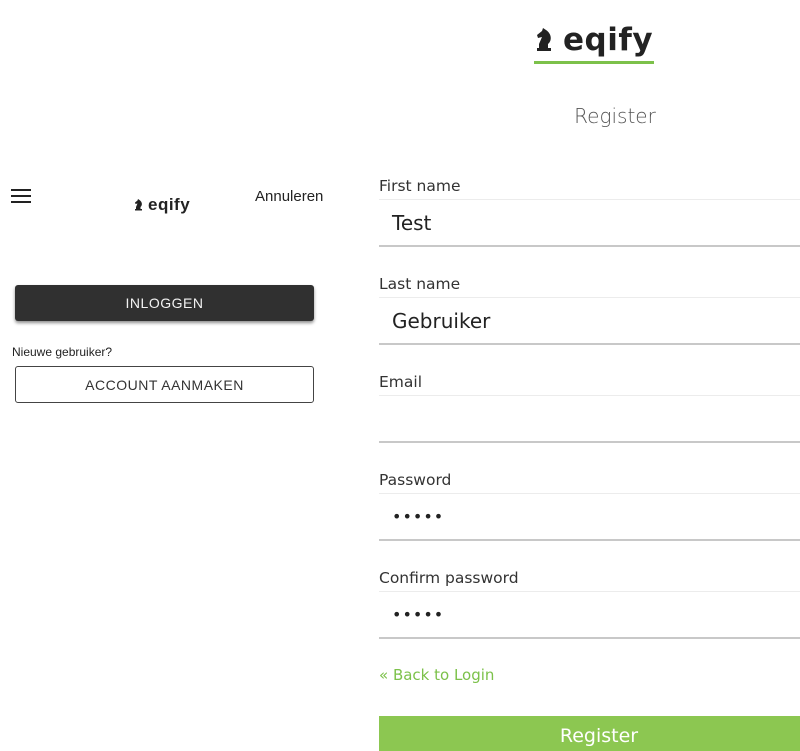 Image resolution: width=800 pixels, height=751 pixels. Describe the element at coordinates (62, 352) in the screenshot. I see `new-user-label: Nieuwe gebruiker?` at that location.